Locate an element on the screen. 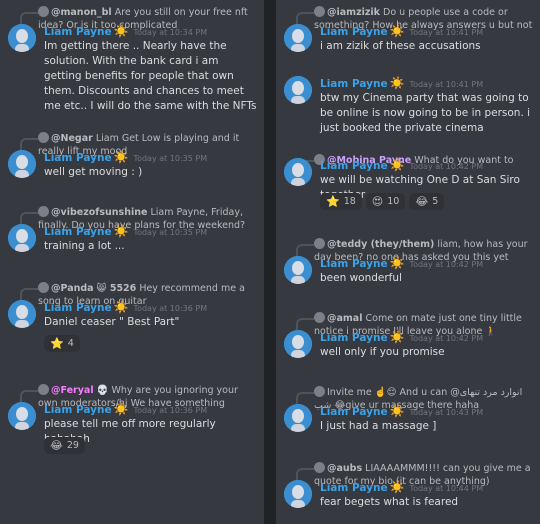 This screenshot has height=524, width=540. reply-username: @Negar is located at coordinates (72, 138).